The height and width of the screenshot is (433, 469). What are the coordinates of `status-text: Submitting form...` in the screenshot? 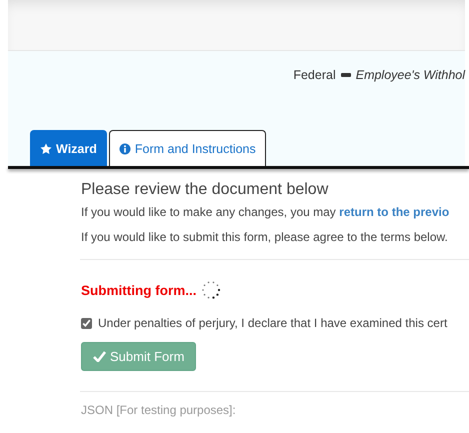 It's located at (138, 290).